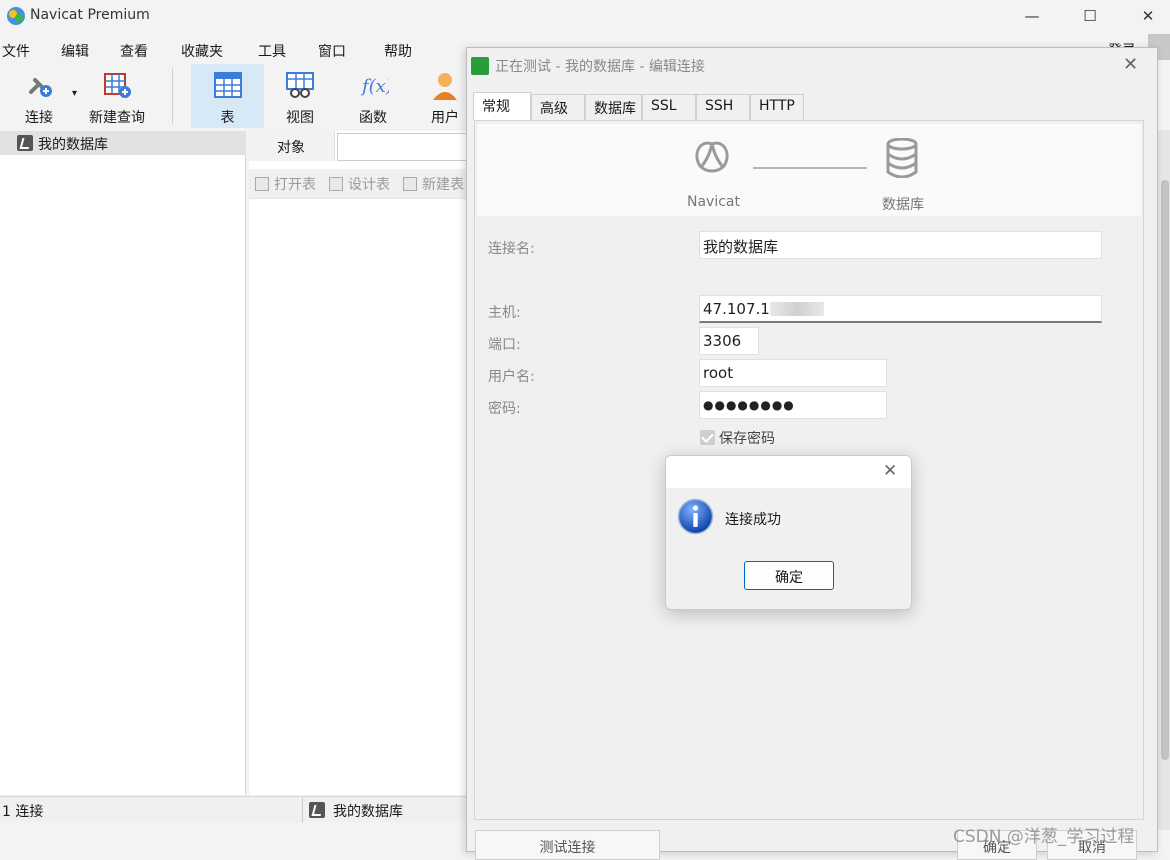 The height and width of the screenshot is (860, 1170). Describe the element at coordinates (796, 309) in the screenshot. I see `redacted-blur` at that location.